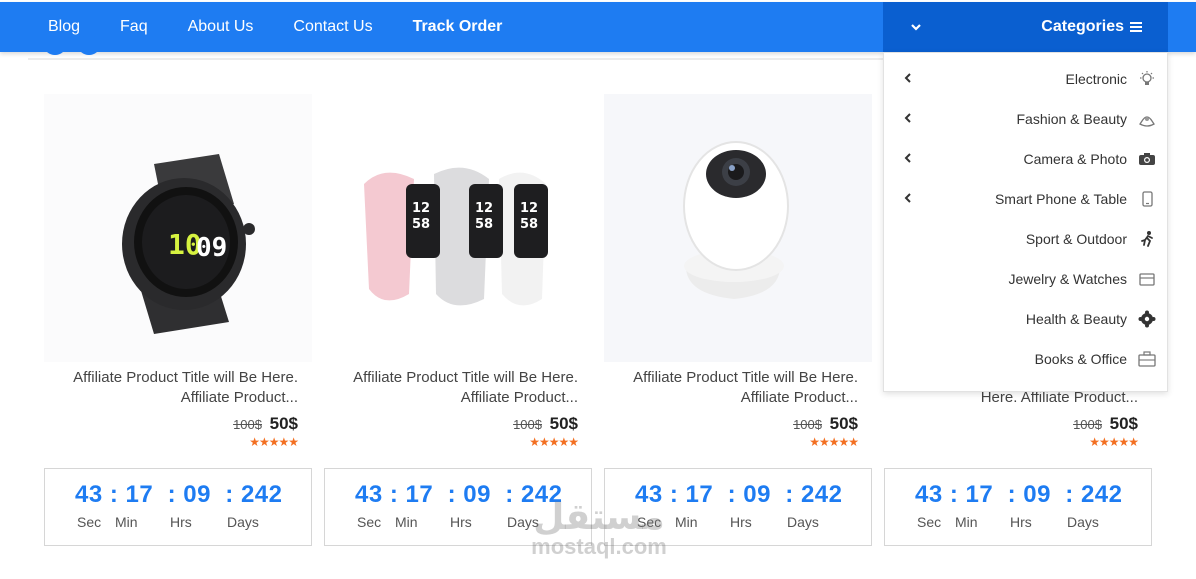 The height and width of the screenshot is (579, 1196). What do you see at coordinates (1096, 79) in the screenshot?
I see `category-label: Electronic` at bounding box center [1096, 79].